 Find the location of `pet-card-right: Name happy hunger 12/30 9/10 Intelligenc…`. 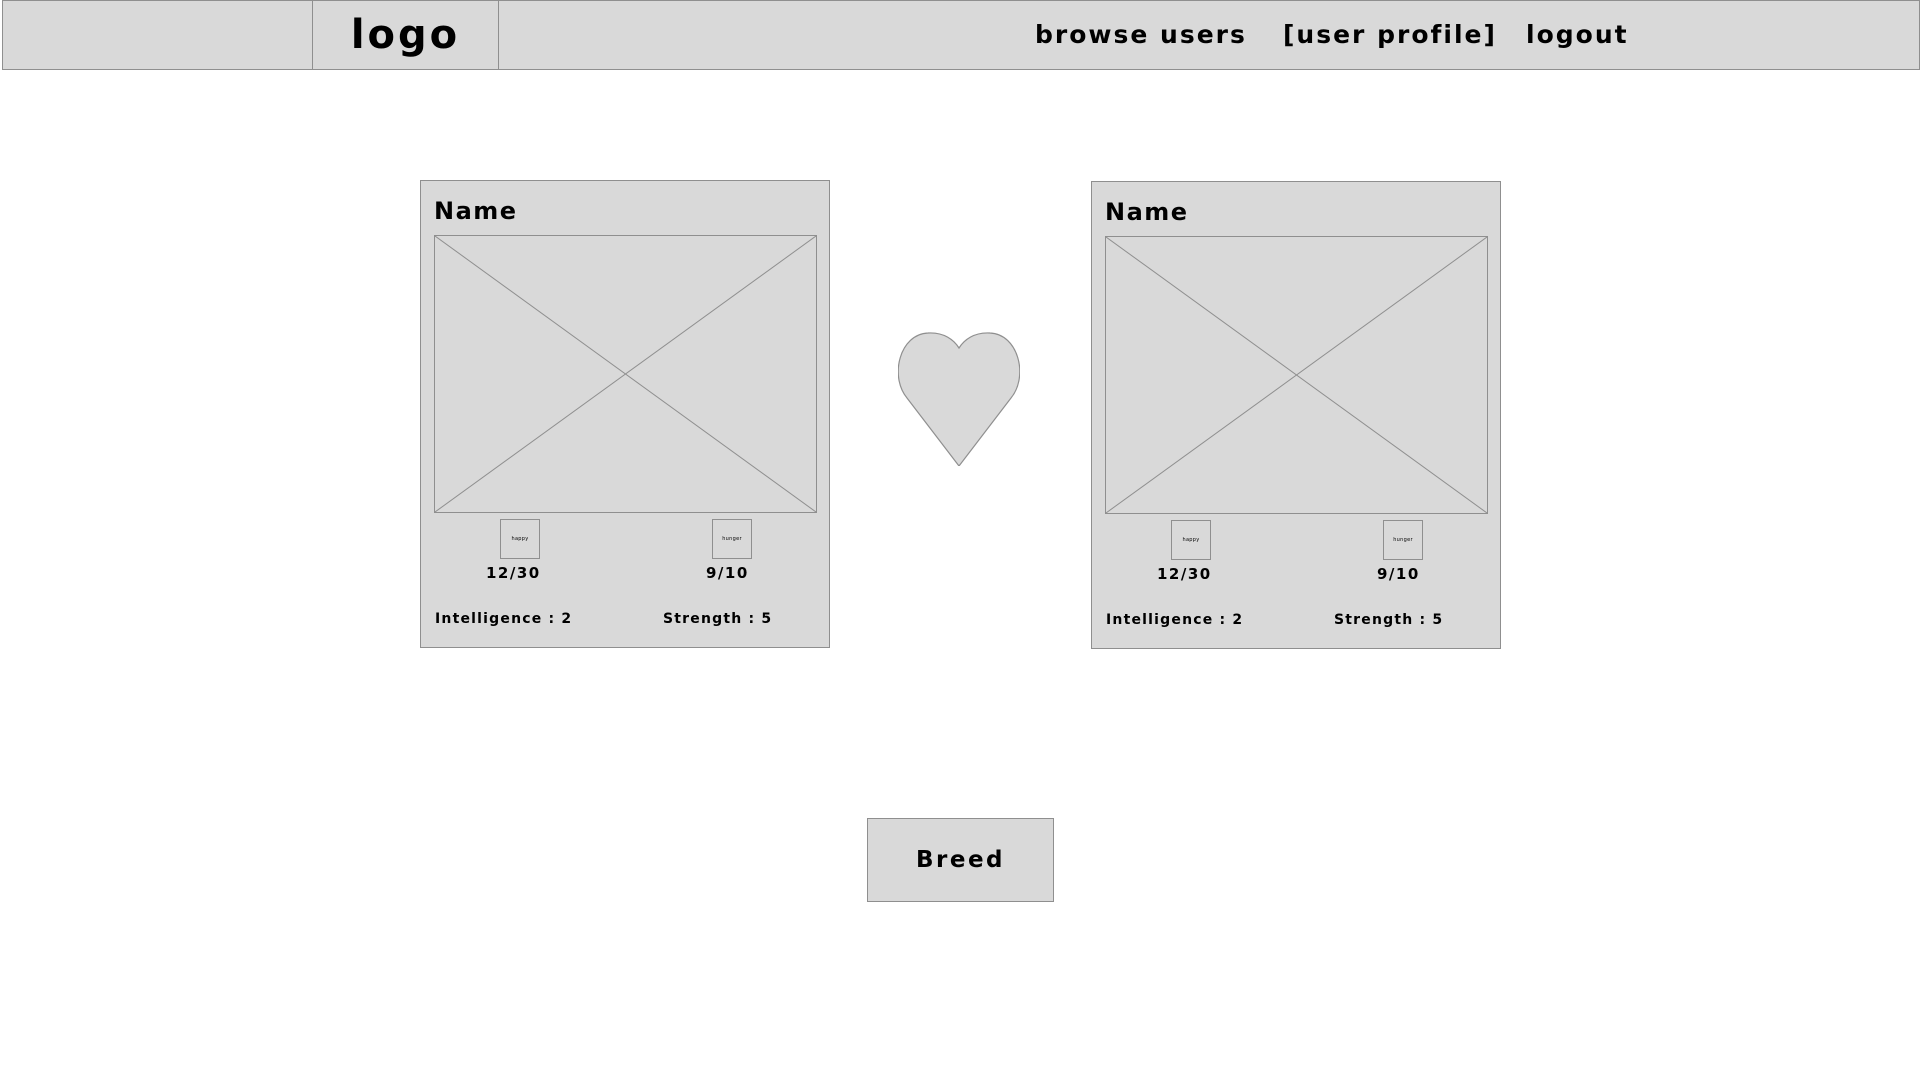

pet-card-right: Name happy hunger 12/30 9/10 Intelligenc… is located at coordinates (1296, 415).